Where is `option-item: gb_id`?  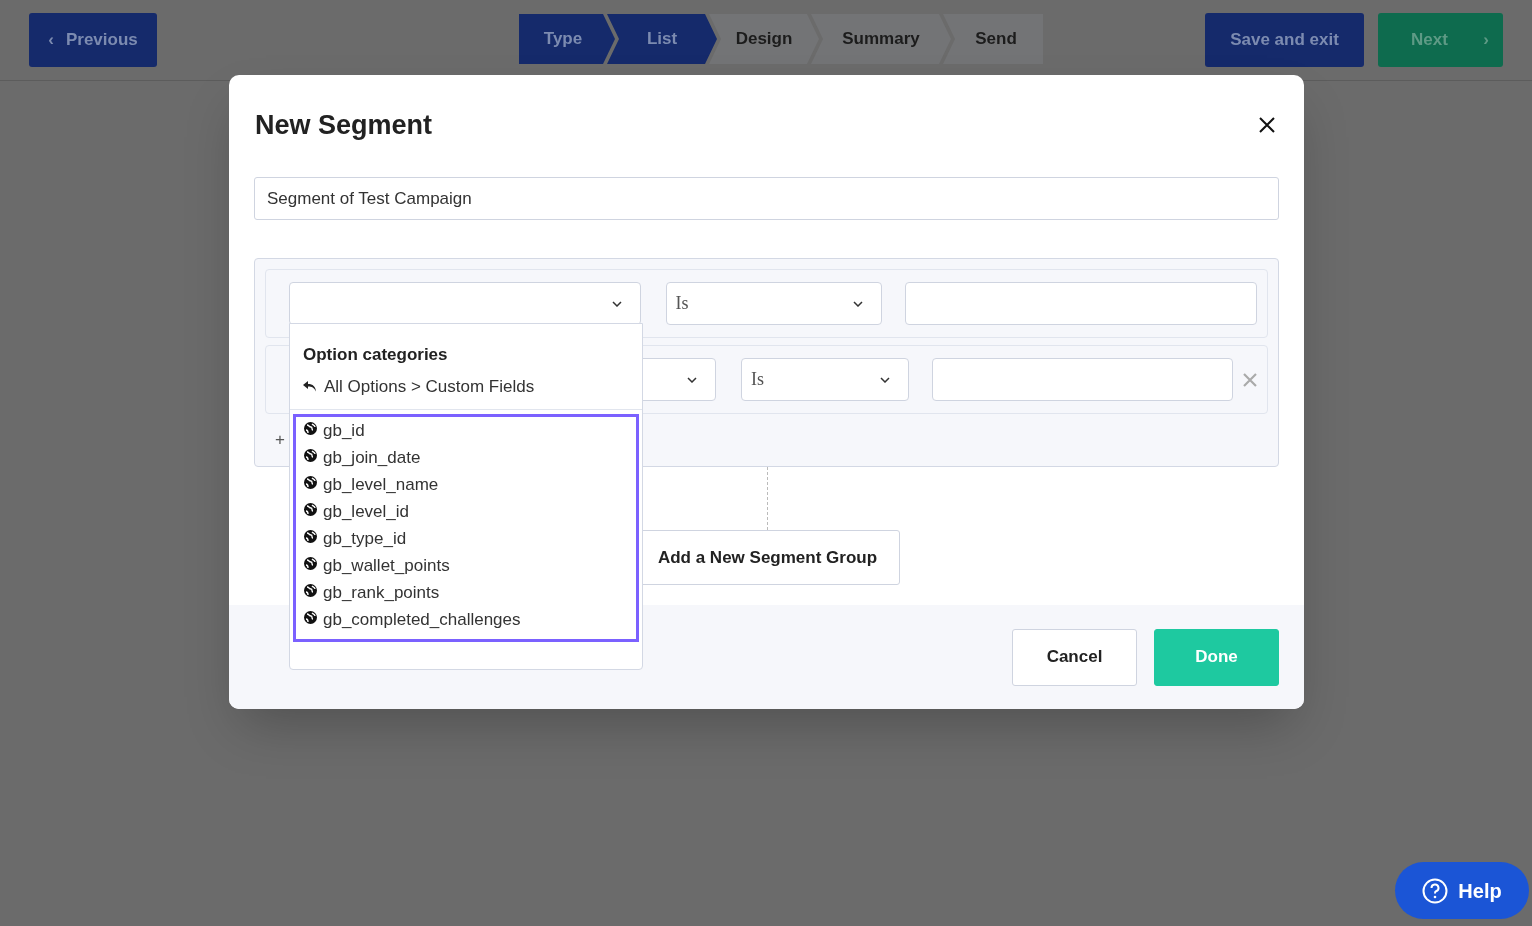 option-item: gb_id is located at coordinates (470, 433).